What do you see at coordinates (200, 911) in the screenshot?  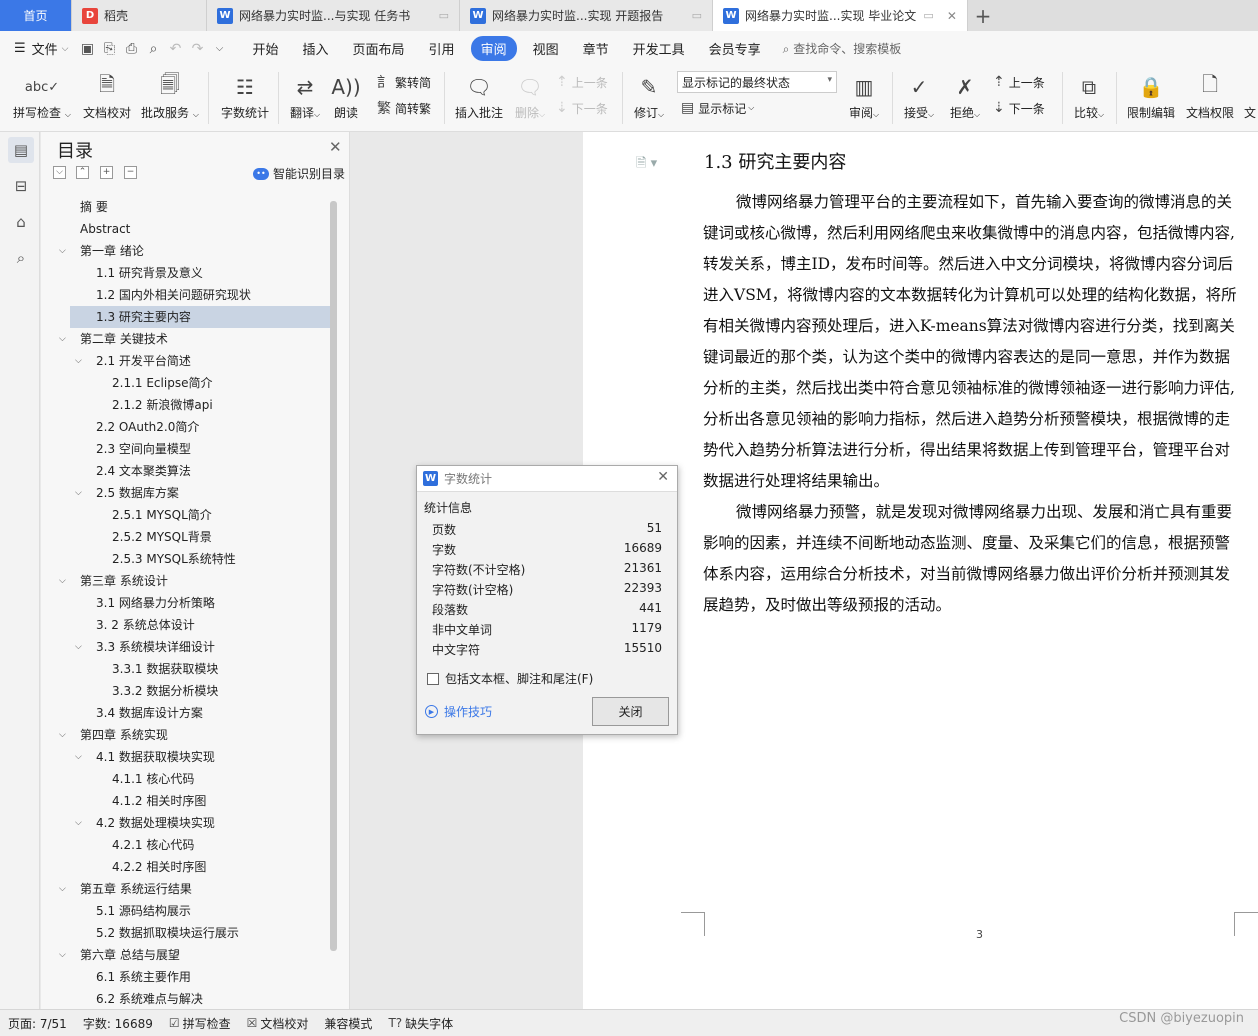 I see `toc-item: 5.1 源码结构展示` at bounding box center [200, 911].